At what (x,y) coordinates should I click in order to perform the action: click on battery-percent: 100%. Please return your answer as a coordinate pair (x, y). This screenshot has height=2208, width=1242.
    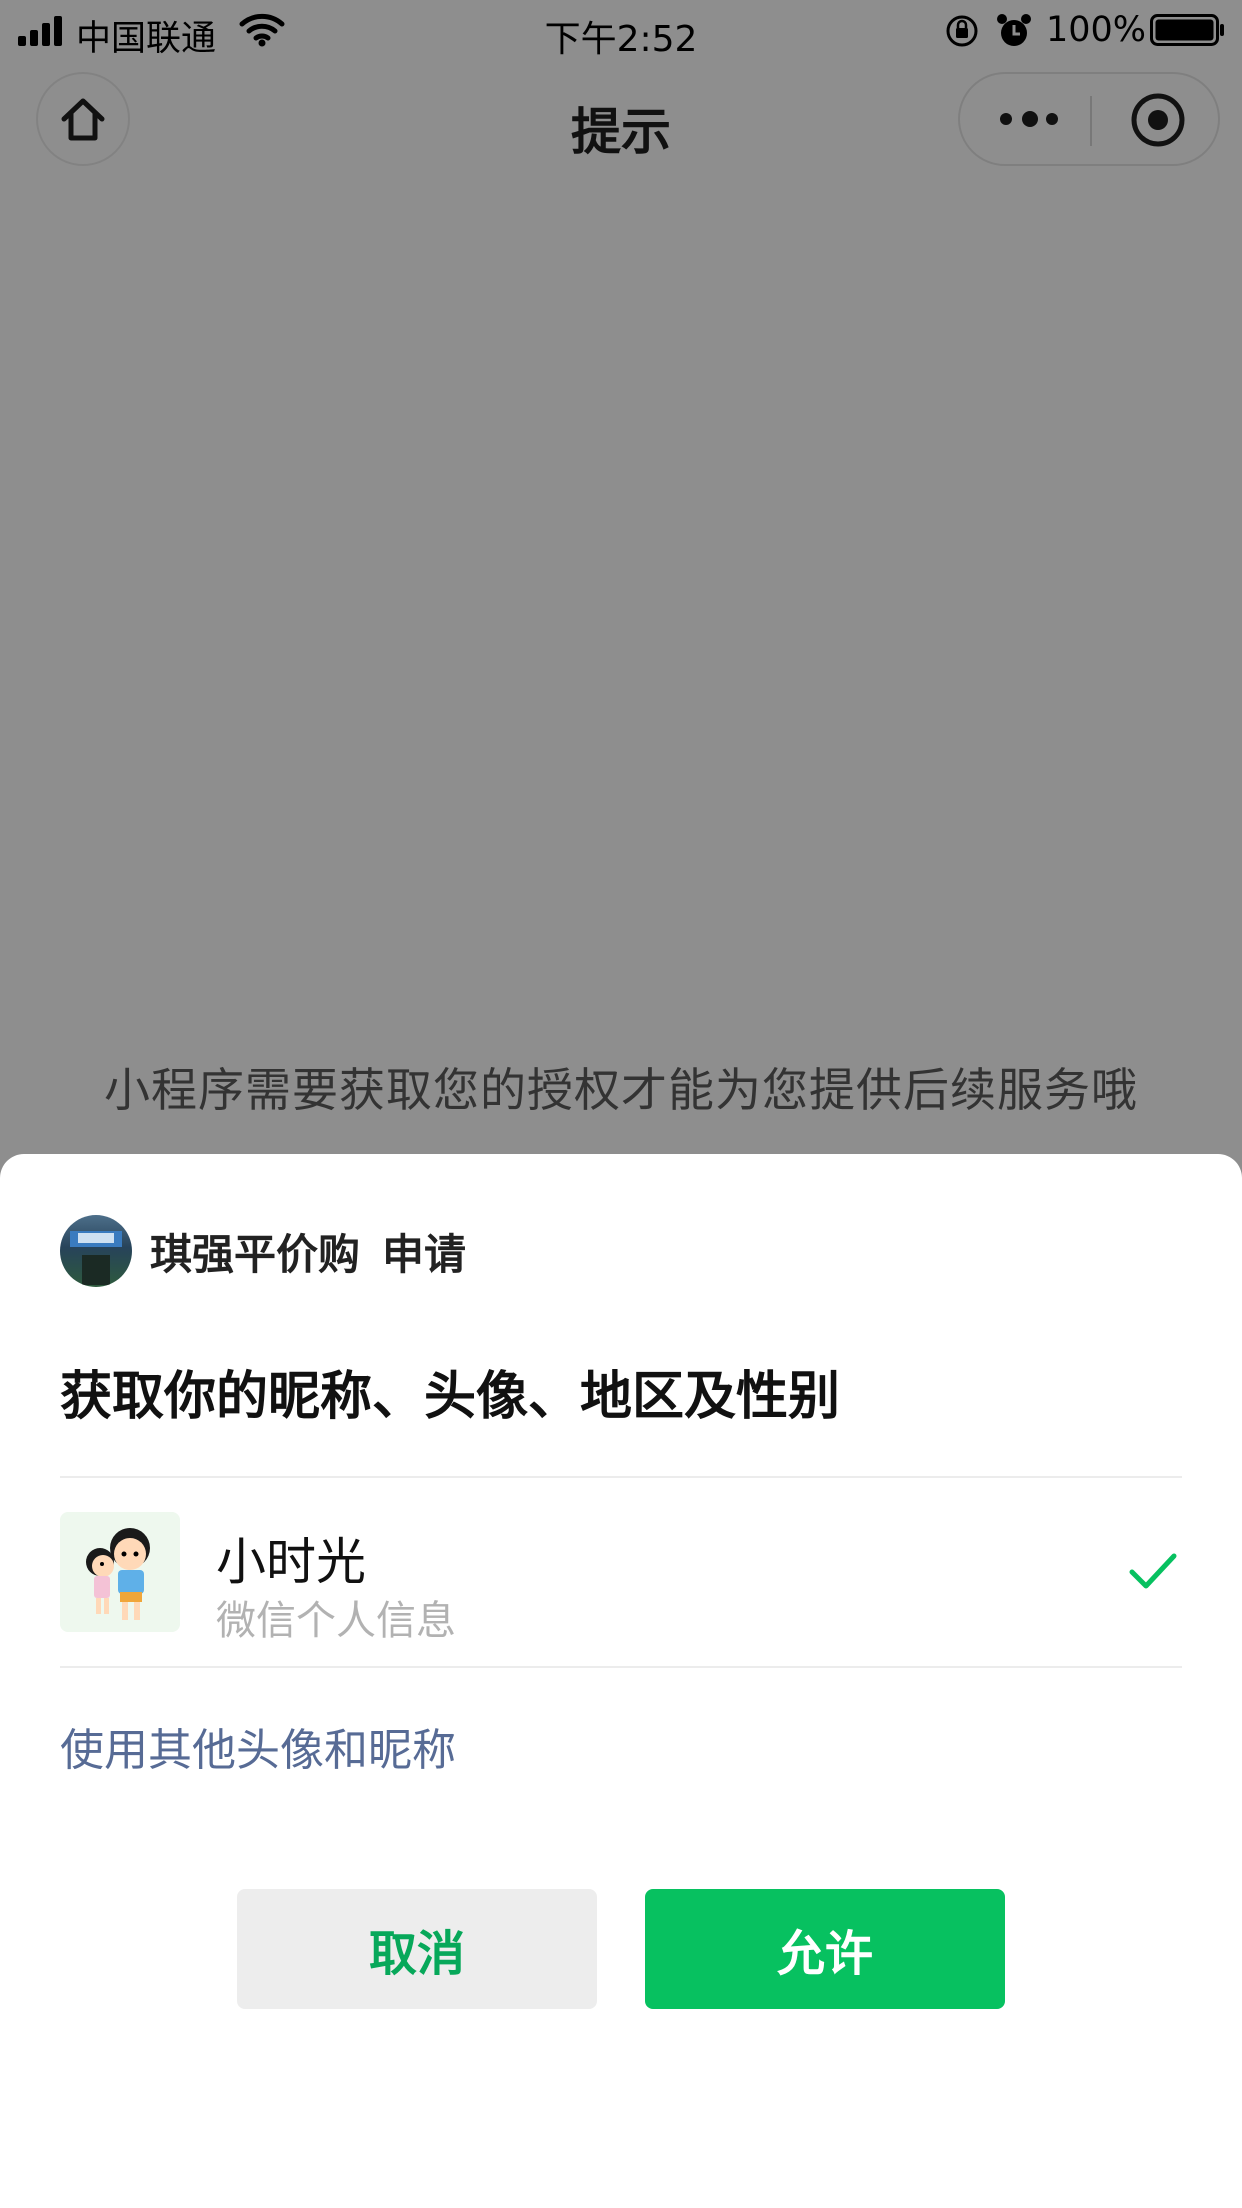
    Looking at the image, I should click on (1096, 30).